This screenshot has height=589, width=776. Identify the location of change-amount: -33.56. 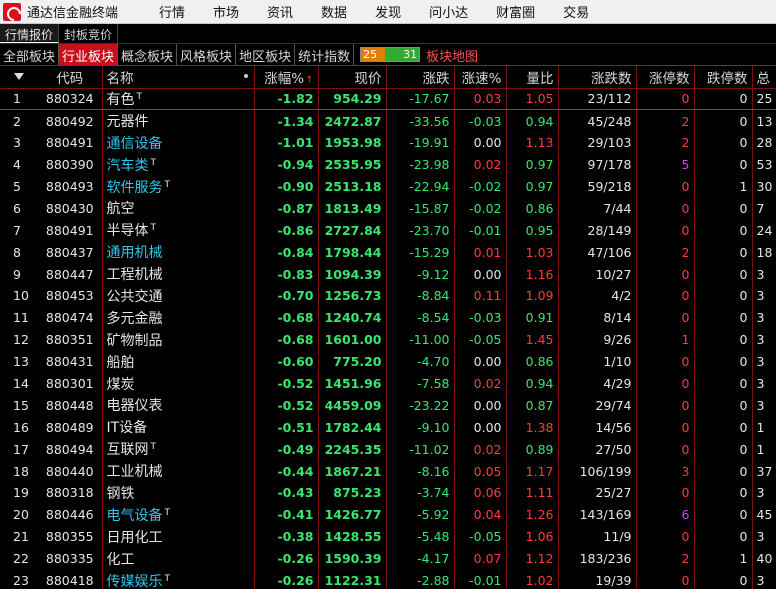
(420, 120).